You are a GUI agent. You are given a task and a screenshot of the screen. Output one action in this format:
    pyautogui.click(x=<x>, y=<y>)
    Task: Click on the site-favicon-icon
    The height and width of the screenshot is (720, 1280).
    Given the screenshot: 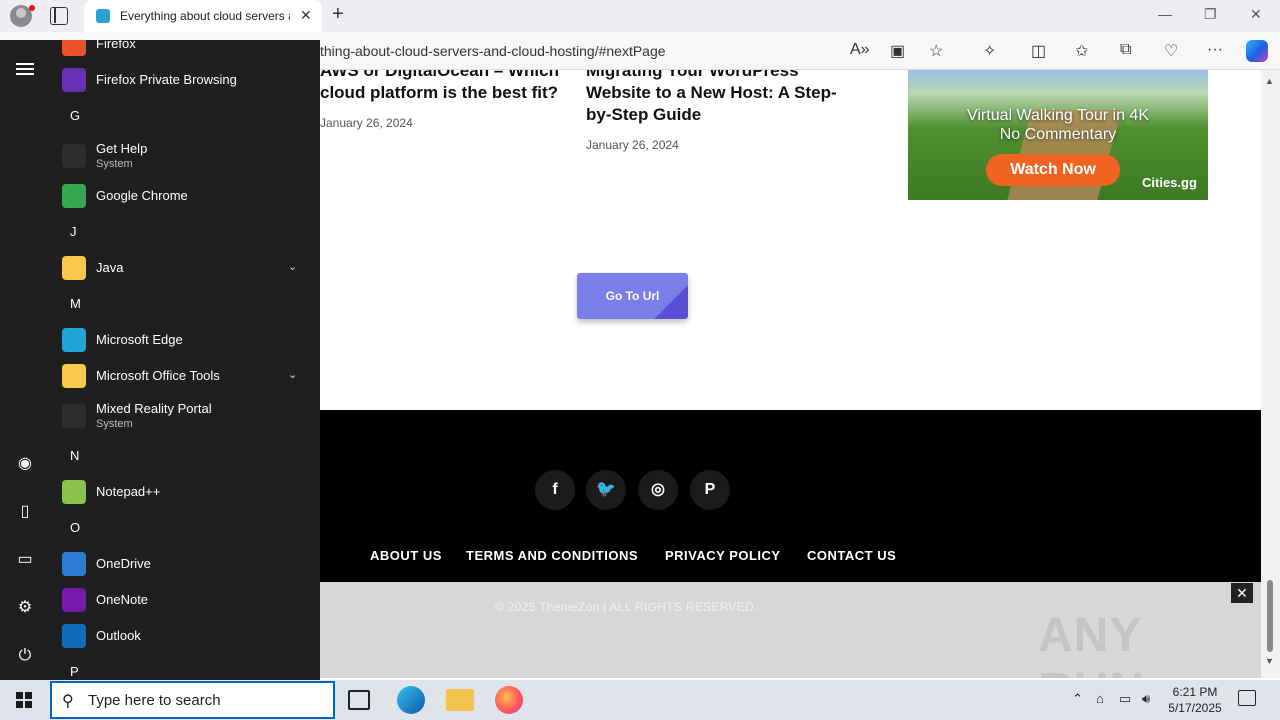 What is the action you would take?
    pyautogui.click(x=103, y=16)
    